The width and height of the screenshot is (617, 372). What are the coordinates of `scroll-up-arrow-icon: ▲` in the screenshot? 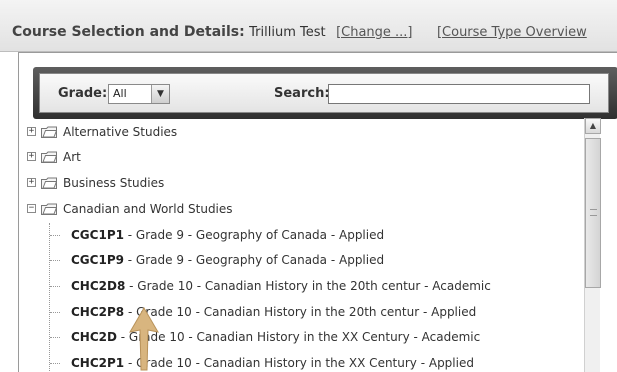 It's located at (593, 126).